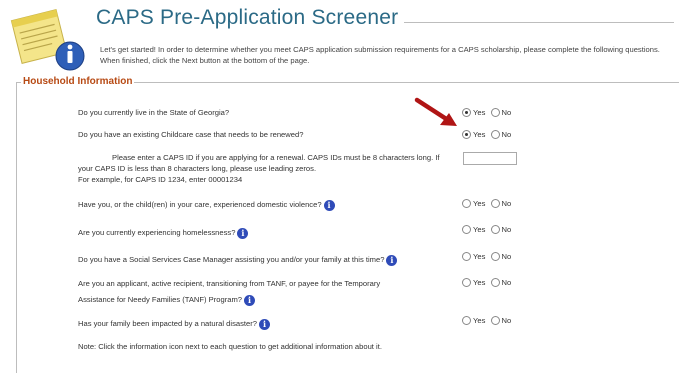 Image resolution: width=686 pixels, height=373 pixels. Describe the element at coordinates (495, 203) in the screenshot. I see `domestic-violence-no-radio` at that location.